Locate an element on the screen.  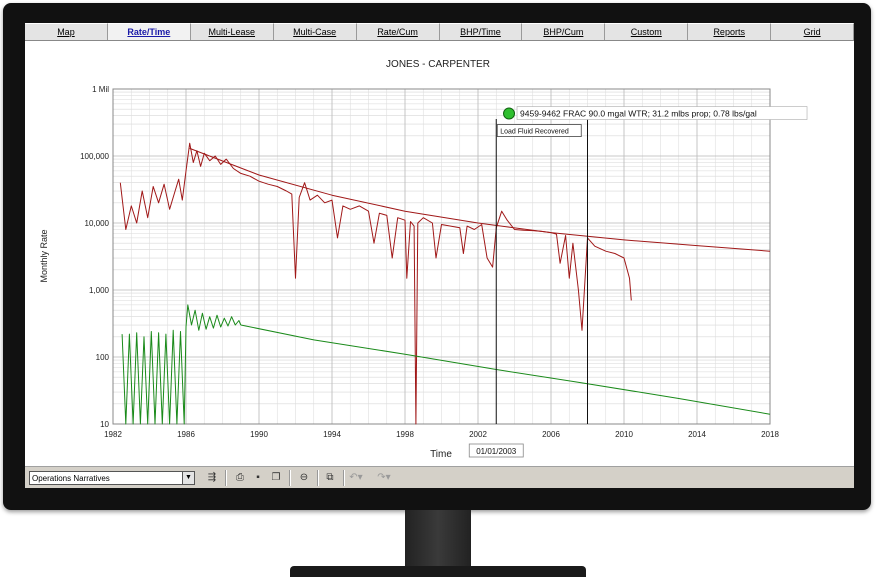
y-tick-label: 1,000 is located at coordinates (99, 290).